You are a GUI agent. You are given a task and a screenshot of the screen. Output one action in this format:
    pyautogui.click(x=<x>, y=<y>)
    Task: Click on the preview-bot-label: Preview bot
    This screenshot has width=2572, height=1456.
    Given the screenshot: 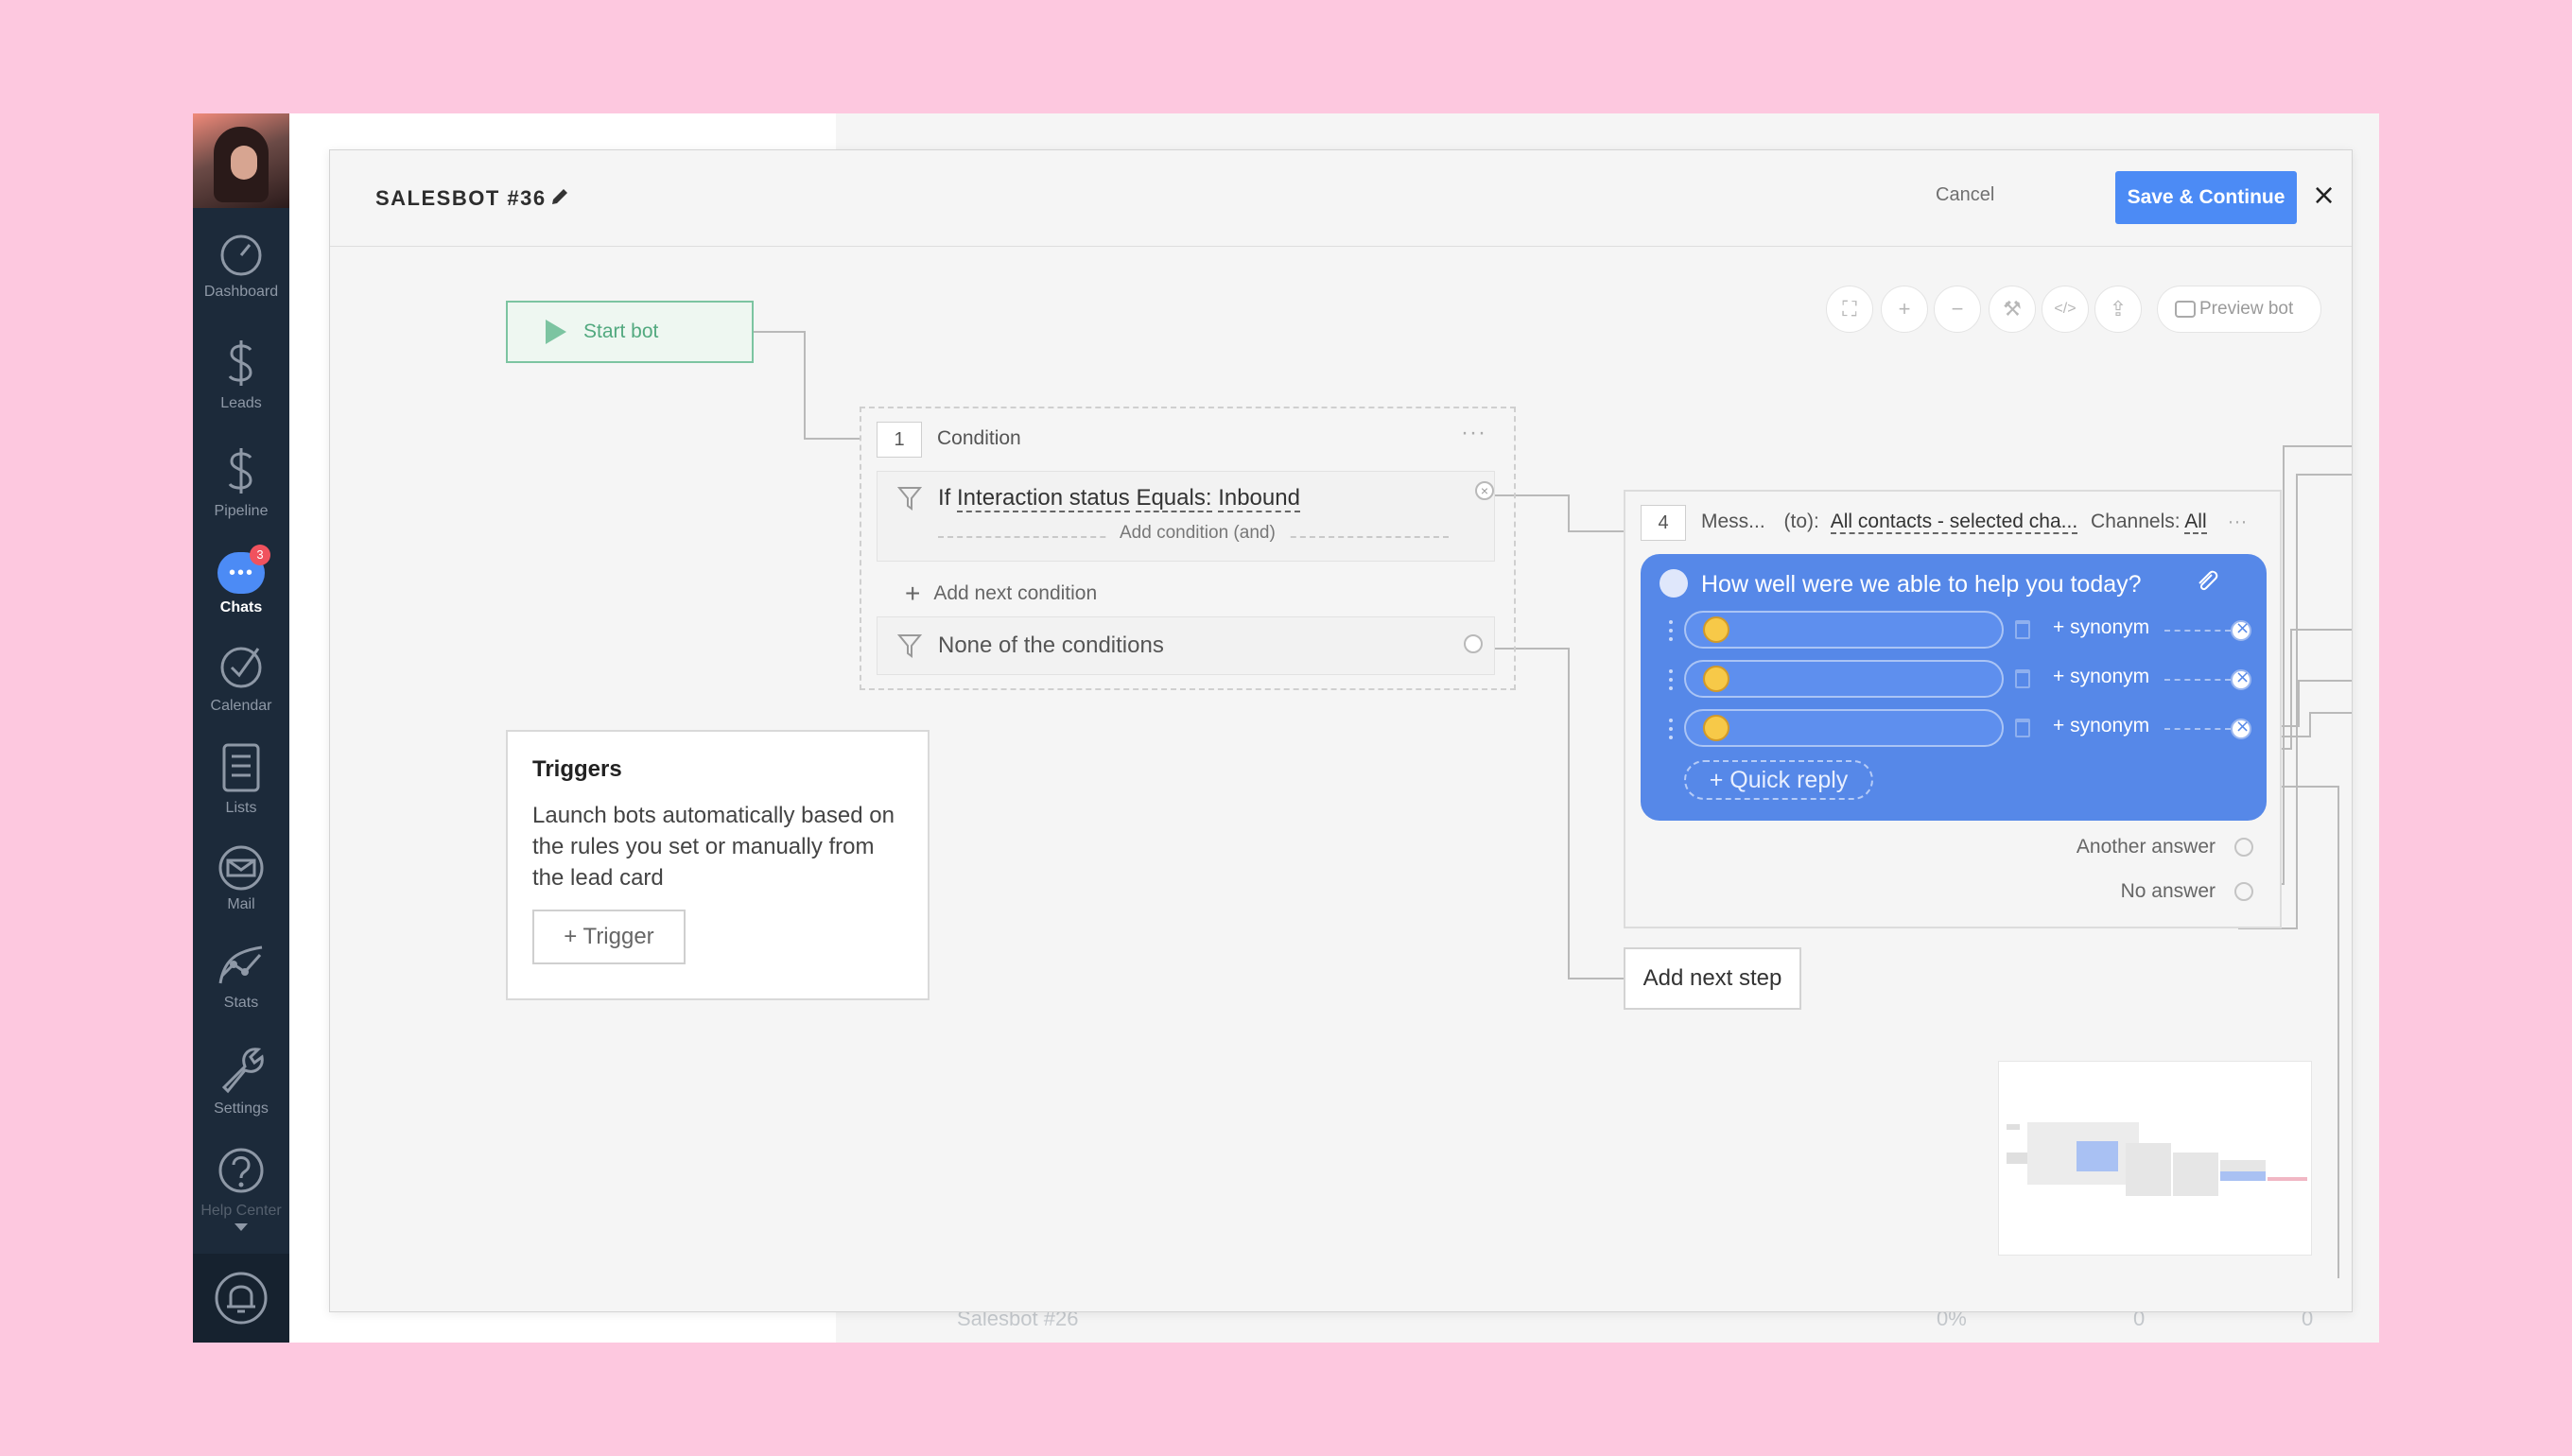 What is the action you would take?
    pyautogui.click(x=2246, y=309)
    